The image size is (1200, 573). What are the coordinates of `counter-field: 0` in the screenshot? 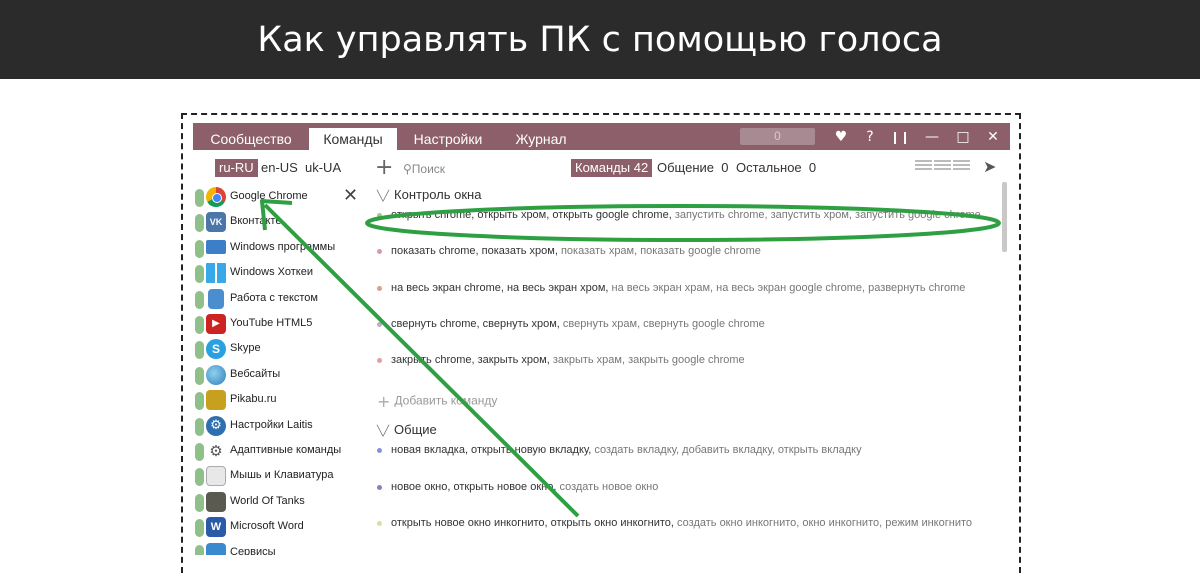 It's located at (777, 136).